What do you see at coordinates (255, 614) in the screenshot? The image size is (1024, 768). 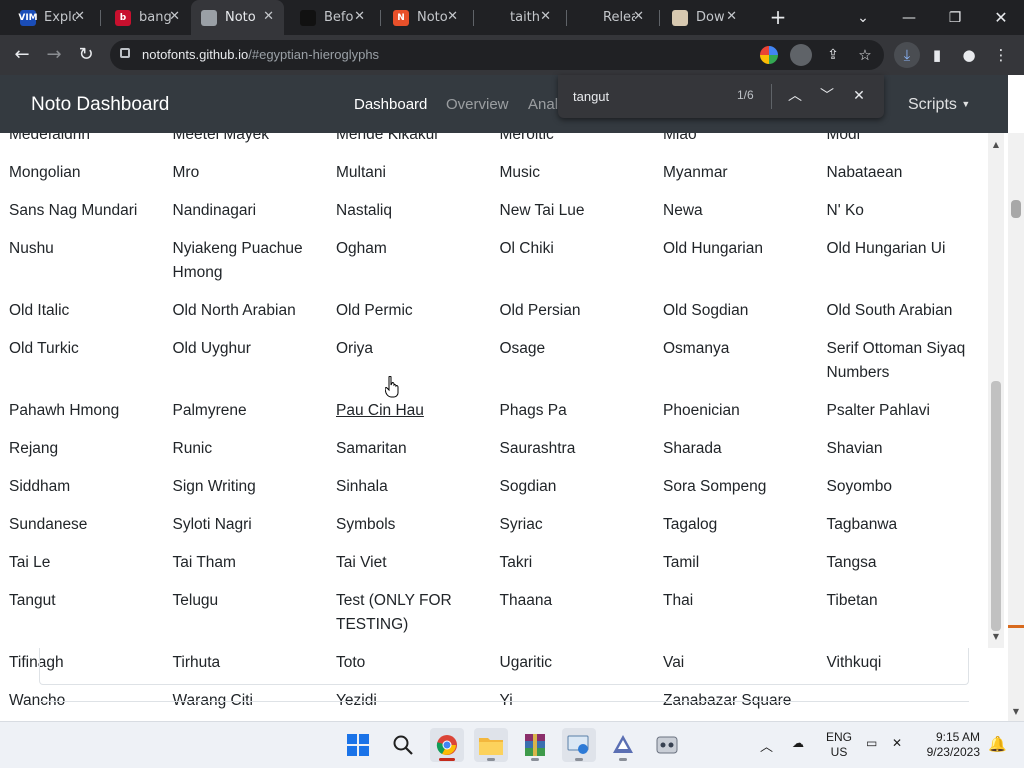 I see `script-link: Telugu` at bounding box center [255, 614].